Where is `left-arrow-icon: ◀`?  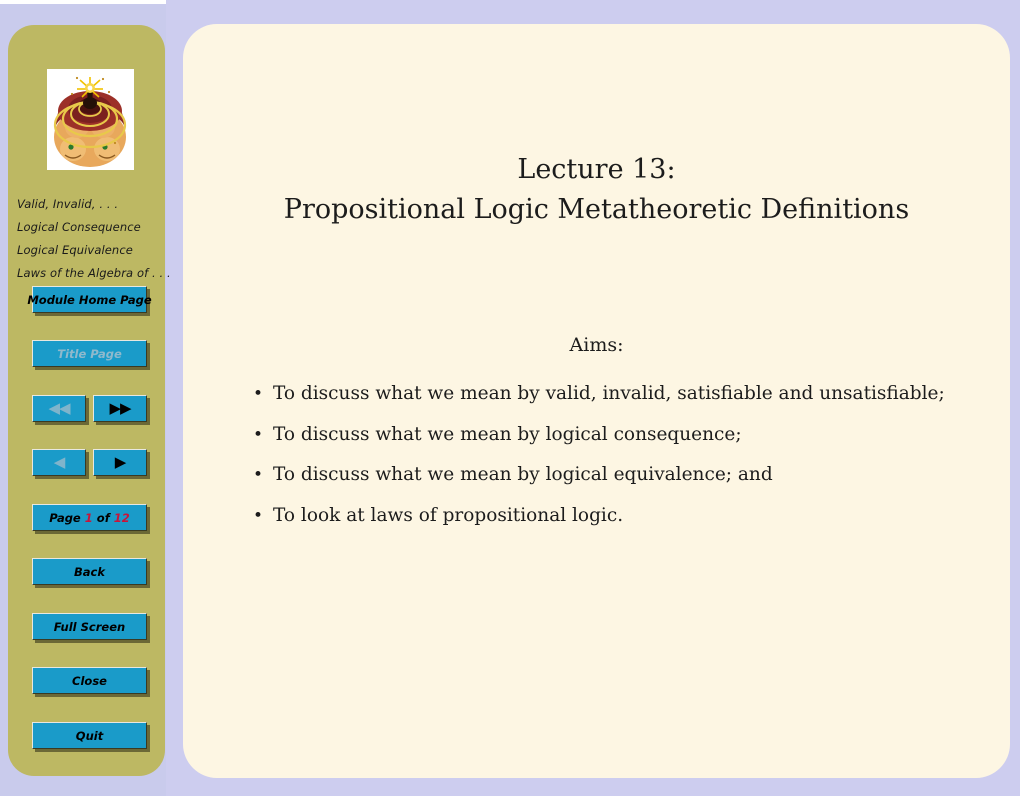 left-arrow-icon: ◀ is located at coordinates (59, 462).